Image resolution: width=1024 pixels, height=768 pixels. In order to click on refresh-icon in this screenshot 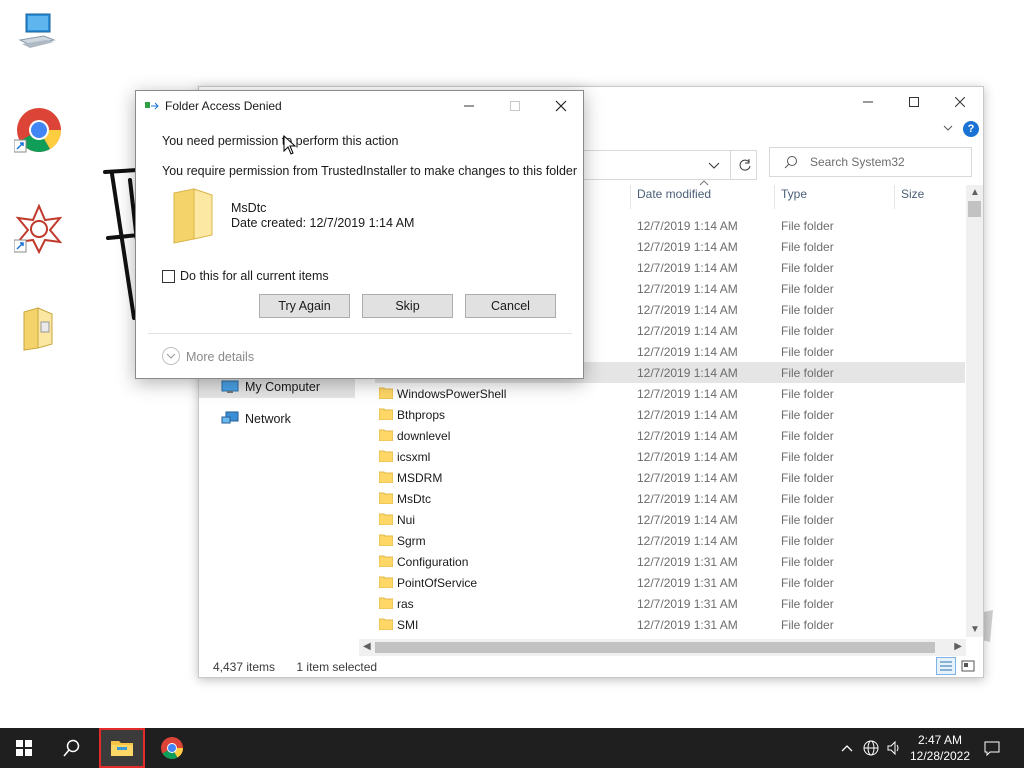, I will do `click(744, 165)`.